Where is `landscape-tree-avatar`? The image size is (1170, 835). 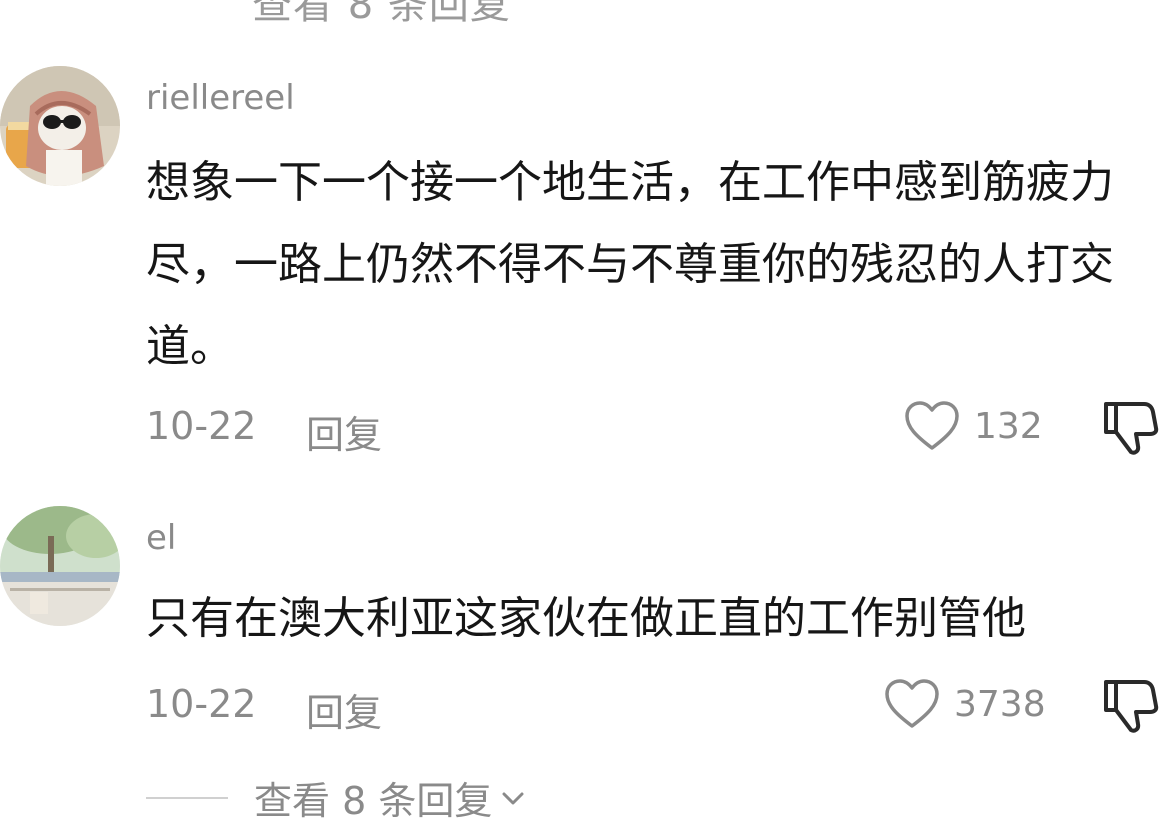 landscape-tree-avatar is located at coordinates (60, 566).